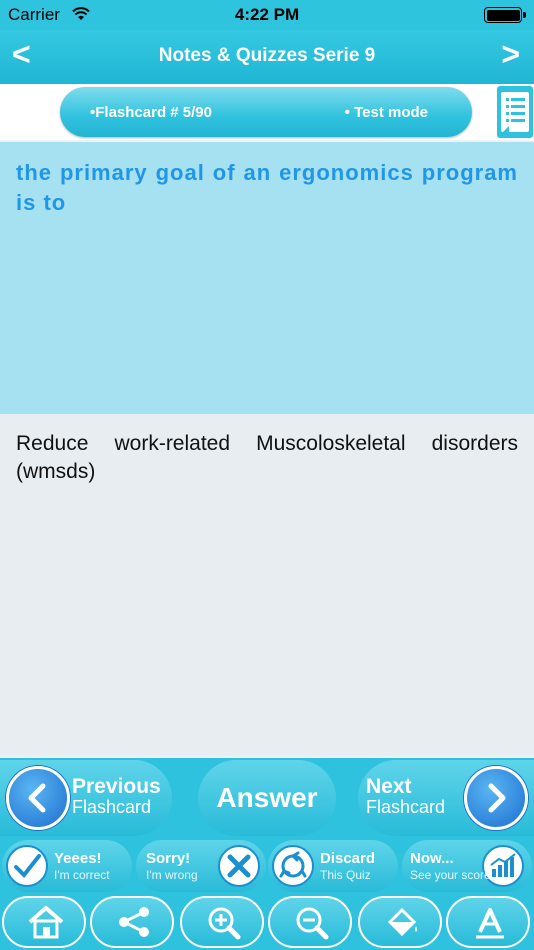 The height and width of the screenshot is (950, 534). Describe the element at coordinates (386, 112) in the screenshot. I see `test-mode-label: • Test mode` at that location.